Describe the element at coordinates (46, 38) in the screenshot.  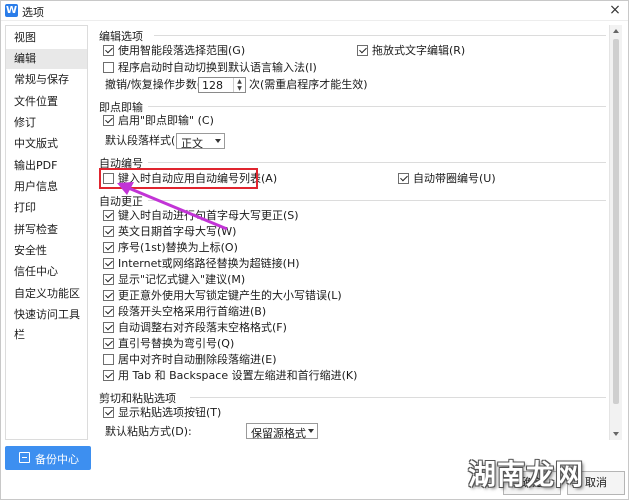
I see `sidebar-item-view: 视图` at that location.